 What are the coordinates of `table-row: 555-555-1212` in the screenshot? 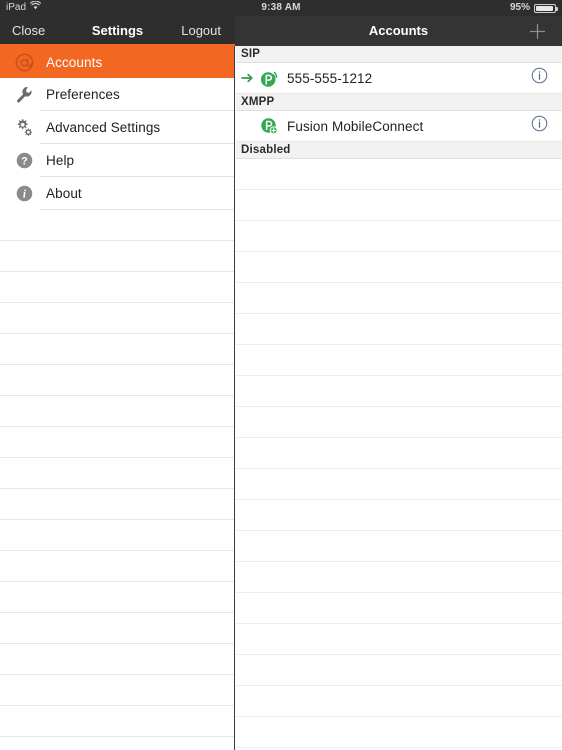 It's located at (399, 78).